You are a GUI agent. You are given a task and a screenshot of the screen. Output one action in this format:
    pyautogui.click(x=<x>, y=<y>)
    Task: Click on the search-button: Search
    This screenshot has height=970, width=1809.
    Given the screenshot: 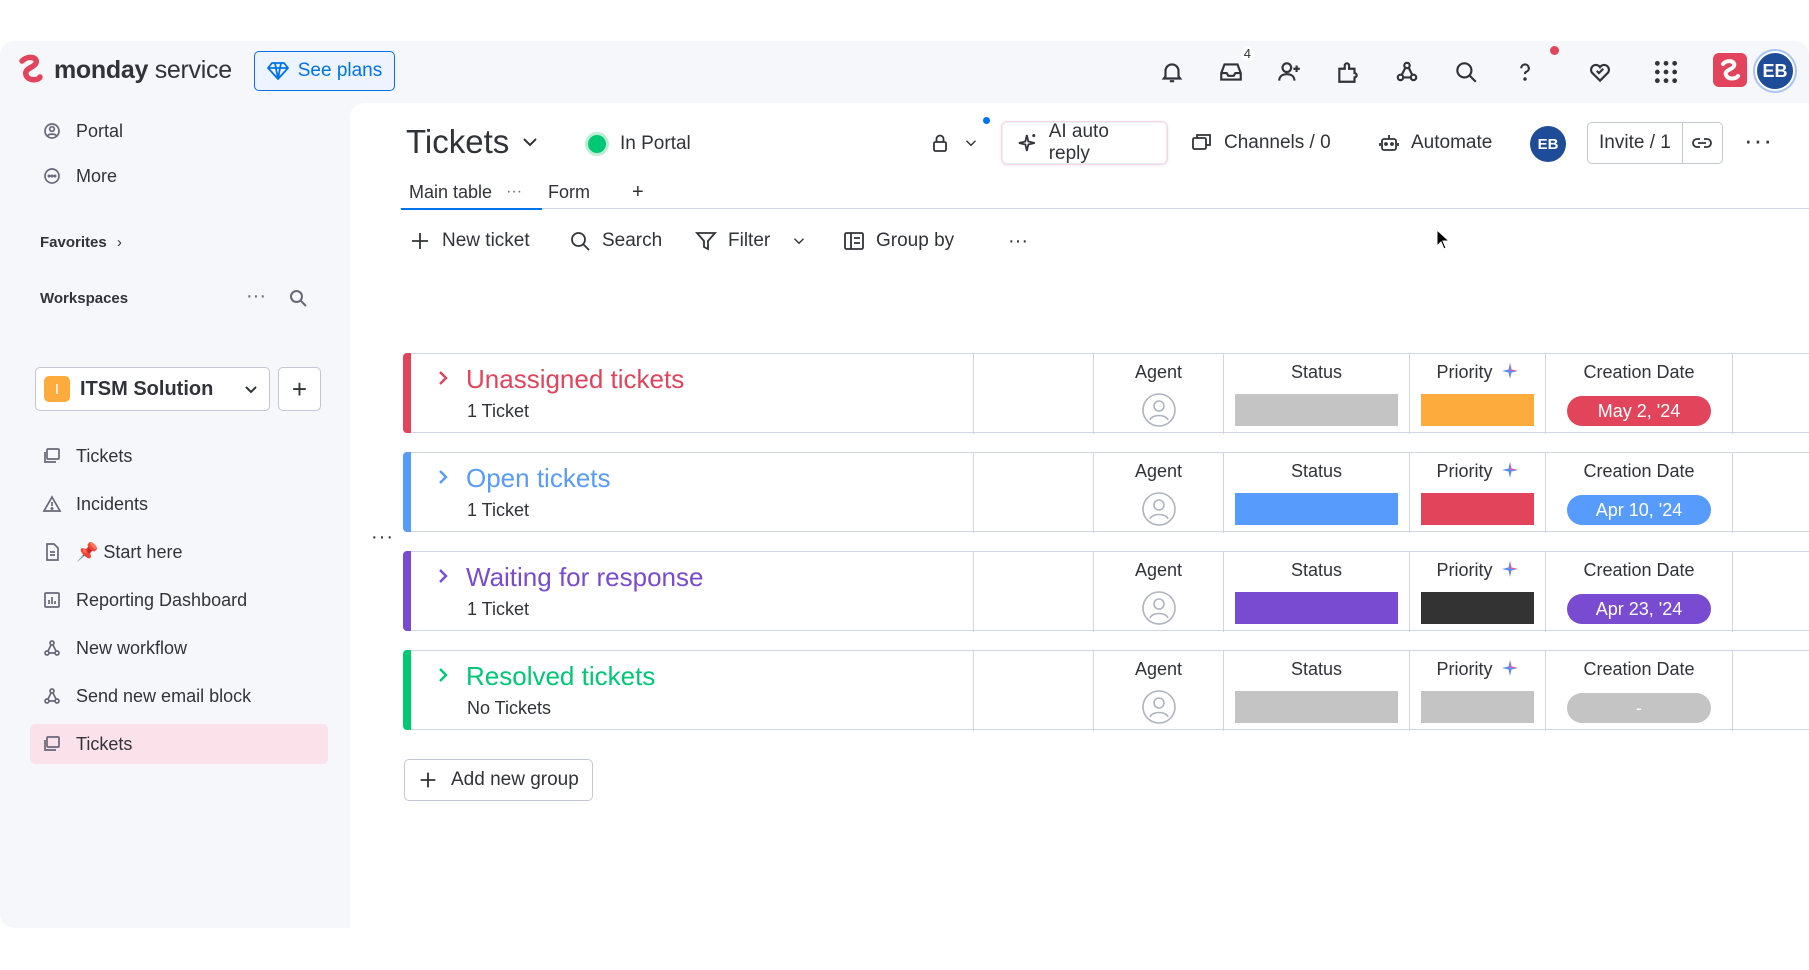 What is the action you would take?
    pyautogui.click(x=615, y=241)
    